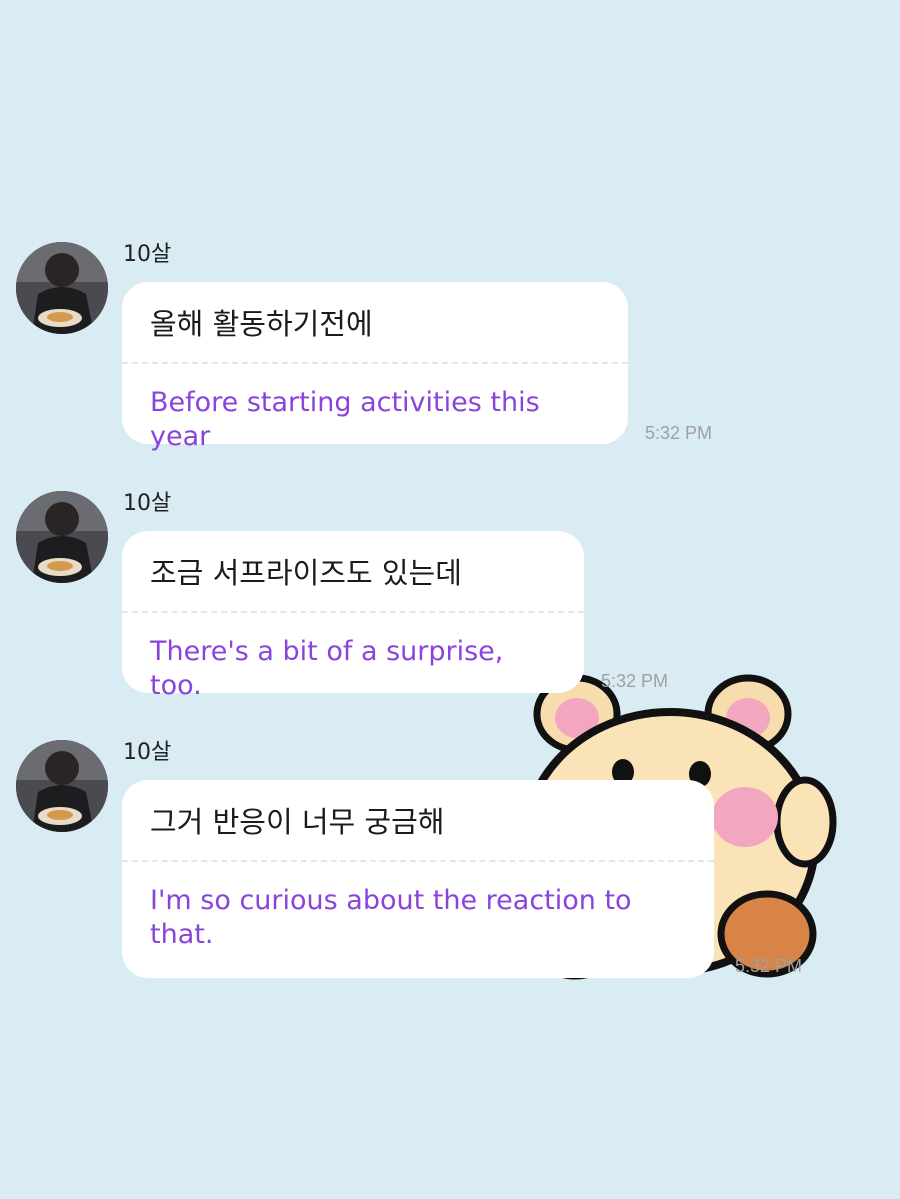 Image resolution: width=900 pixels, height=1199 pixels. What do you see at coordinates (327, 668) in the screenshot?
I see `translation-text: There's a bit of a surprise, too.` at bounding box center [327, 668].